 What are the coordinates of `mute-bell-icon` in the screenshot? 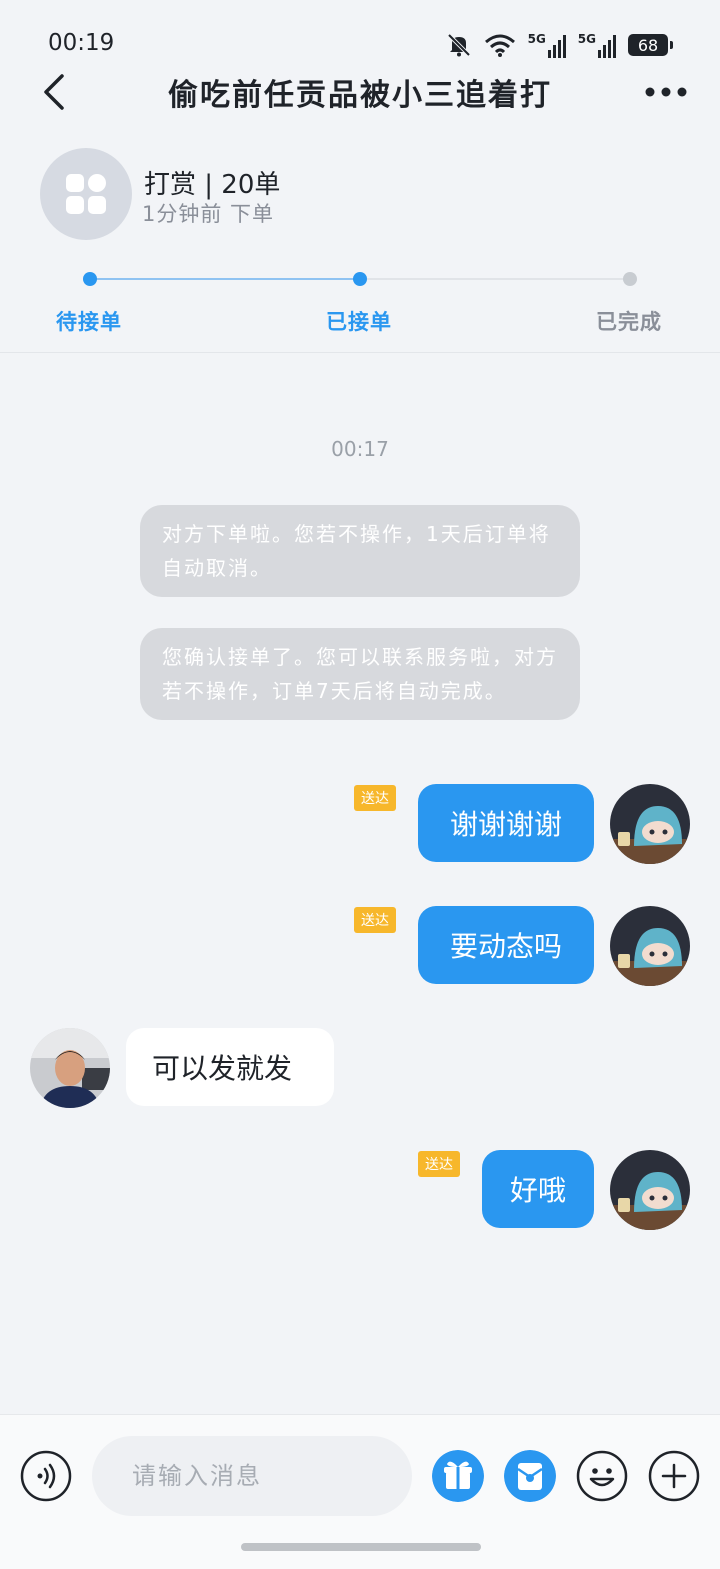 It's located at (459, 45).